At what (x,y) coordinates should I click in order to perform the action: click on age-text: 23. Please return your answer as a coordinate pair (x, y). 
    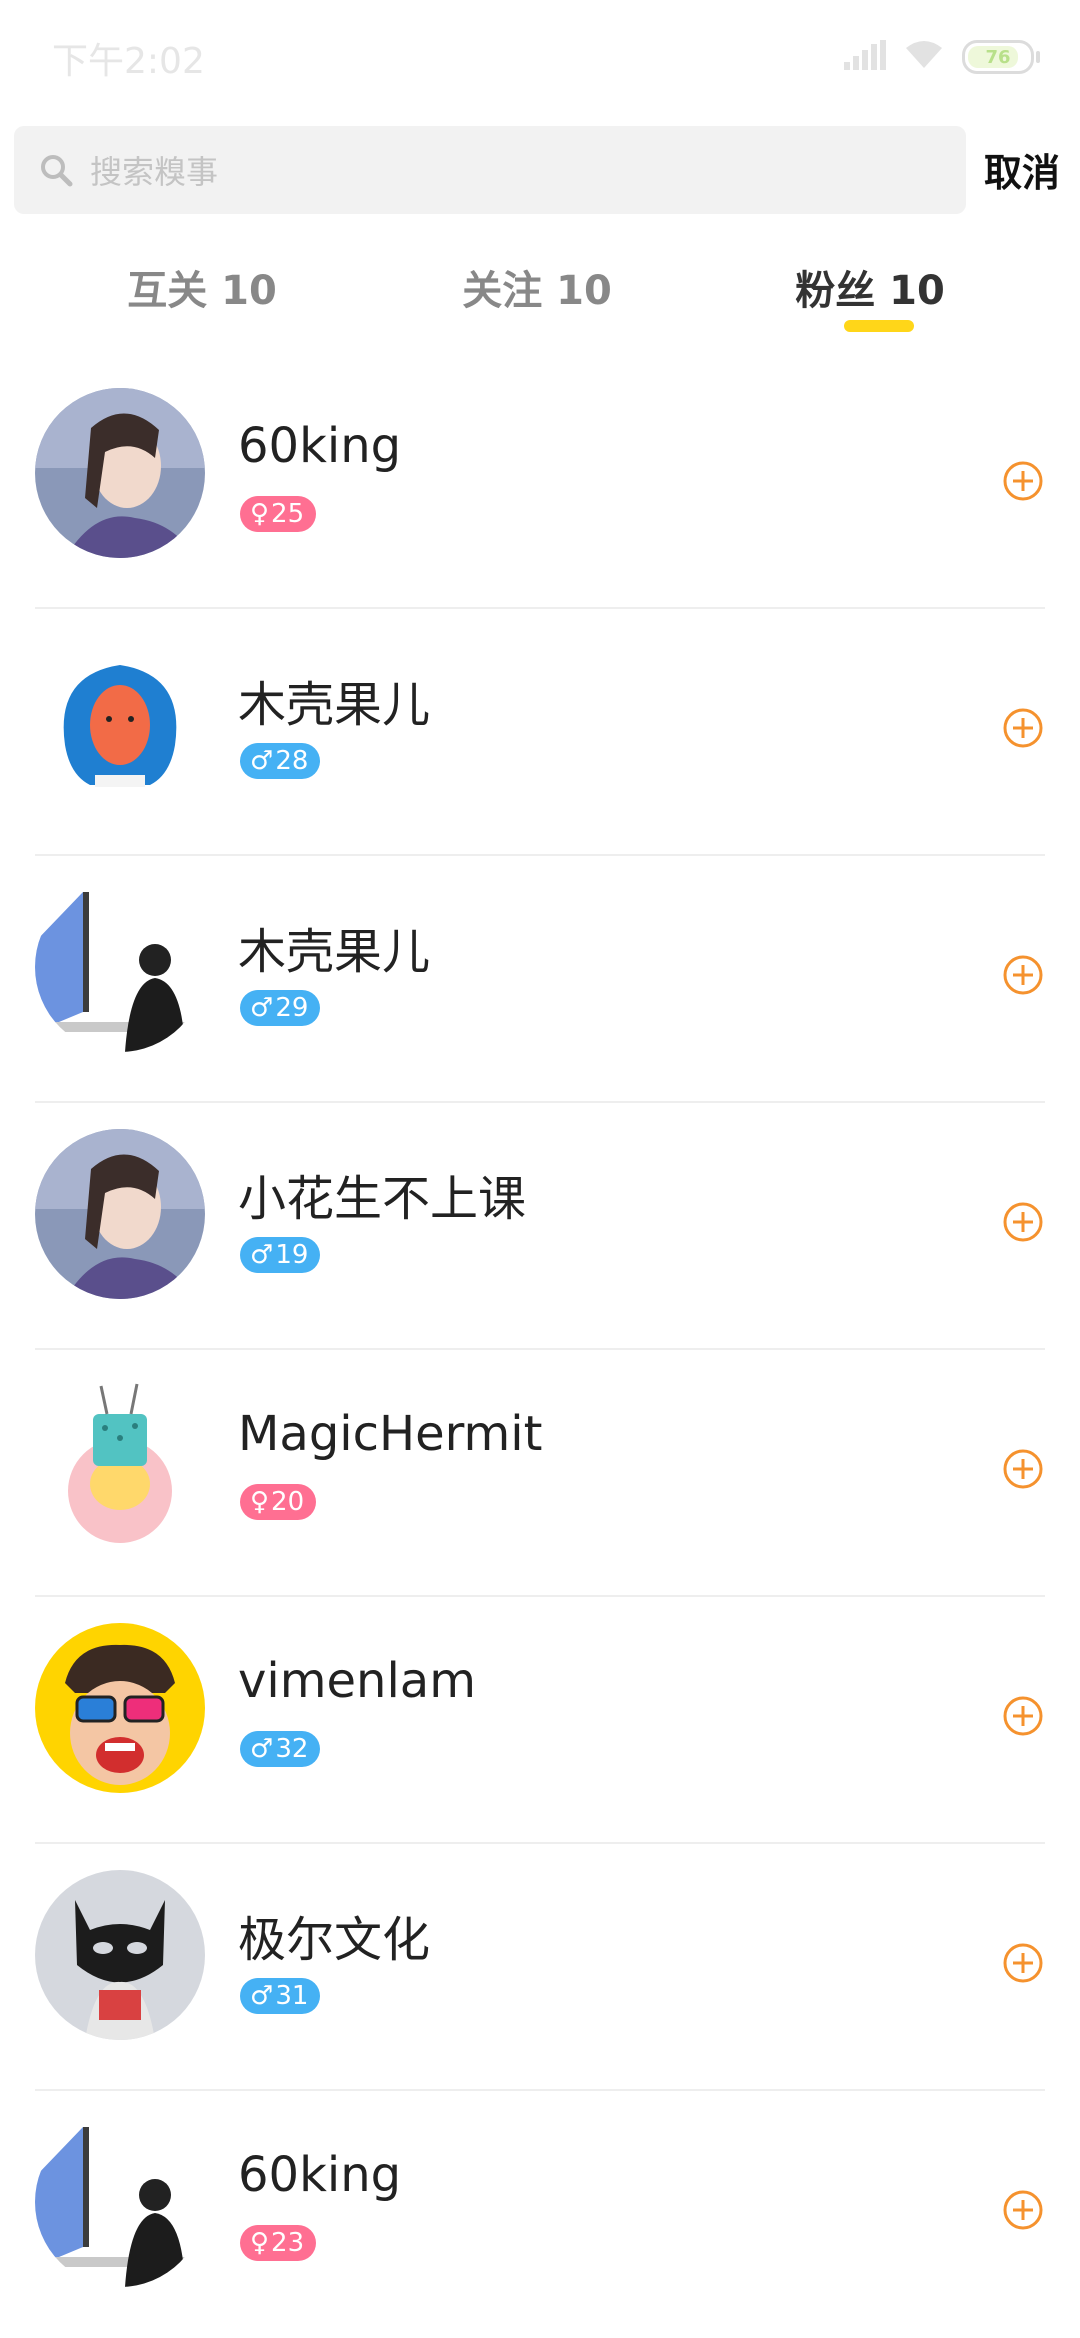
    Looking at the image, I should click on (288, 2243).